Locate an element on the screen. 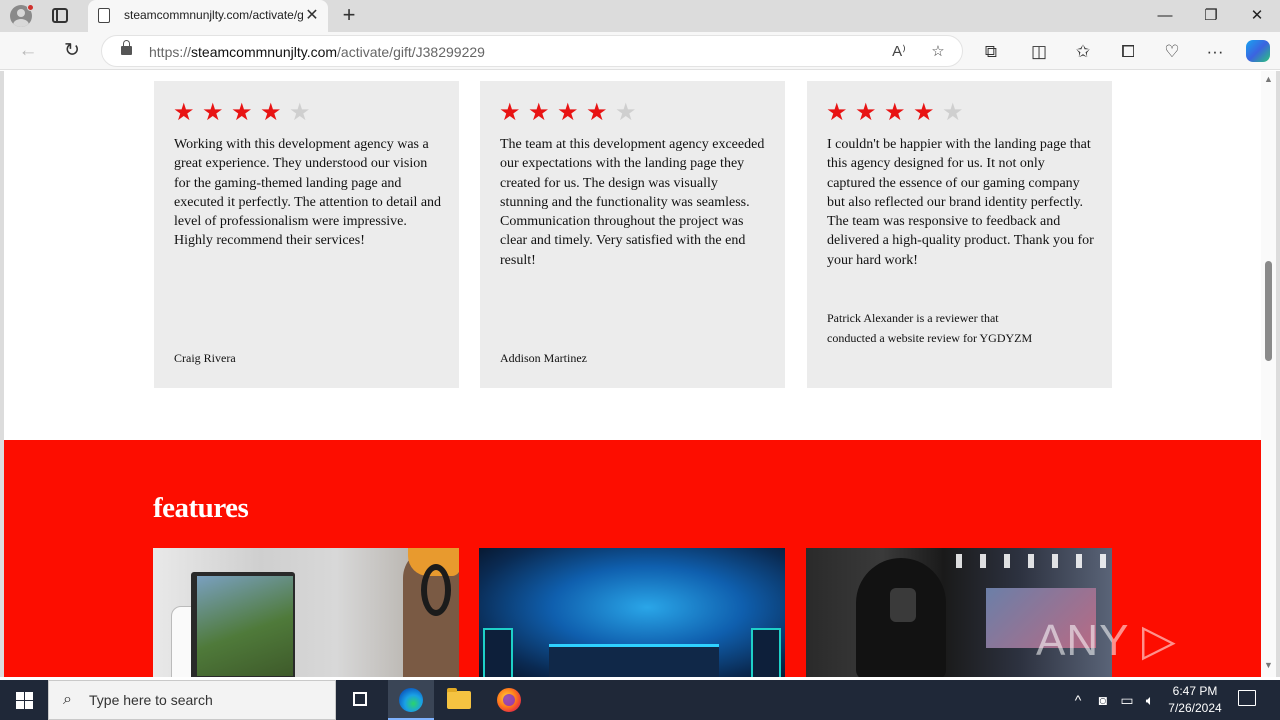  split-screen-icon: ◫ is located at coordinates (1039, 52).